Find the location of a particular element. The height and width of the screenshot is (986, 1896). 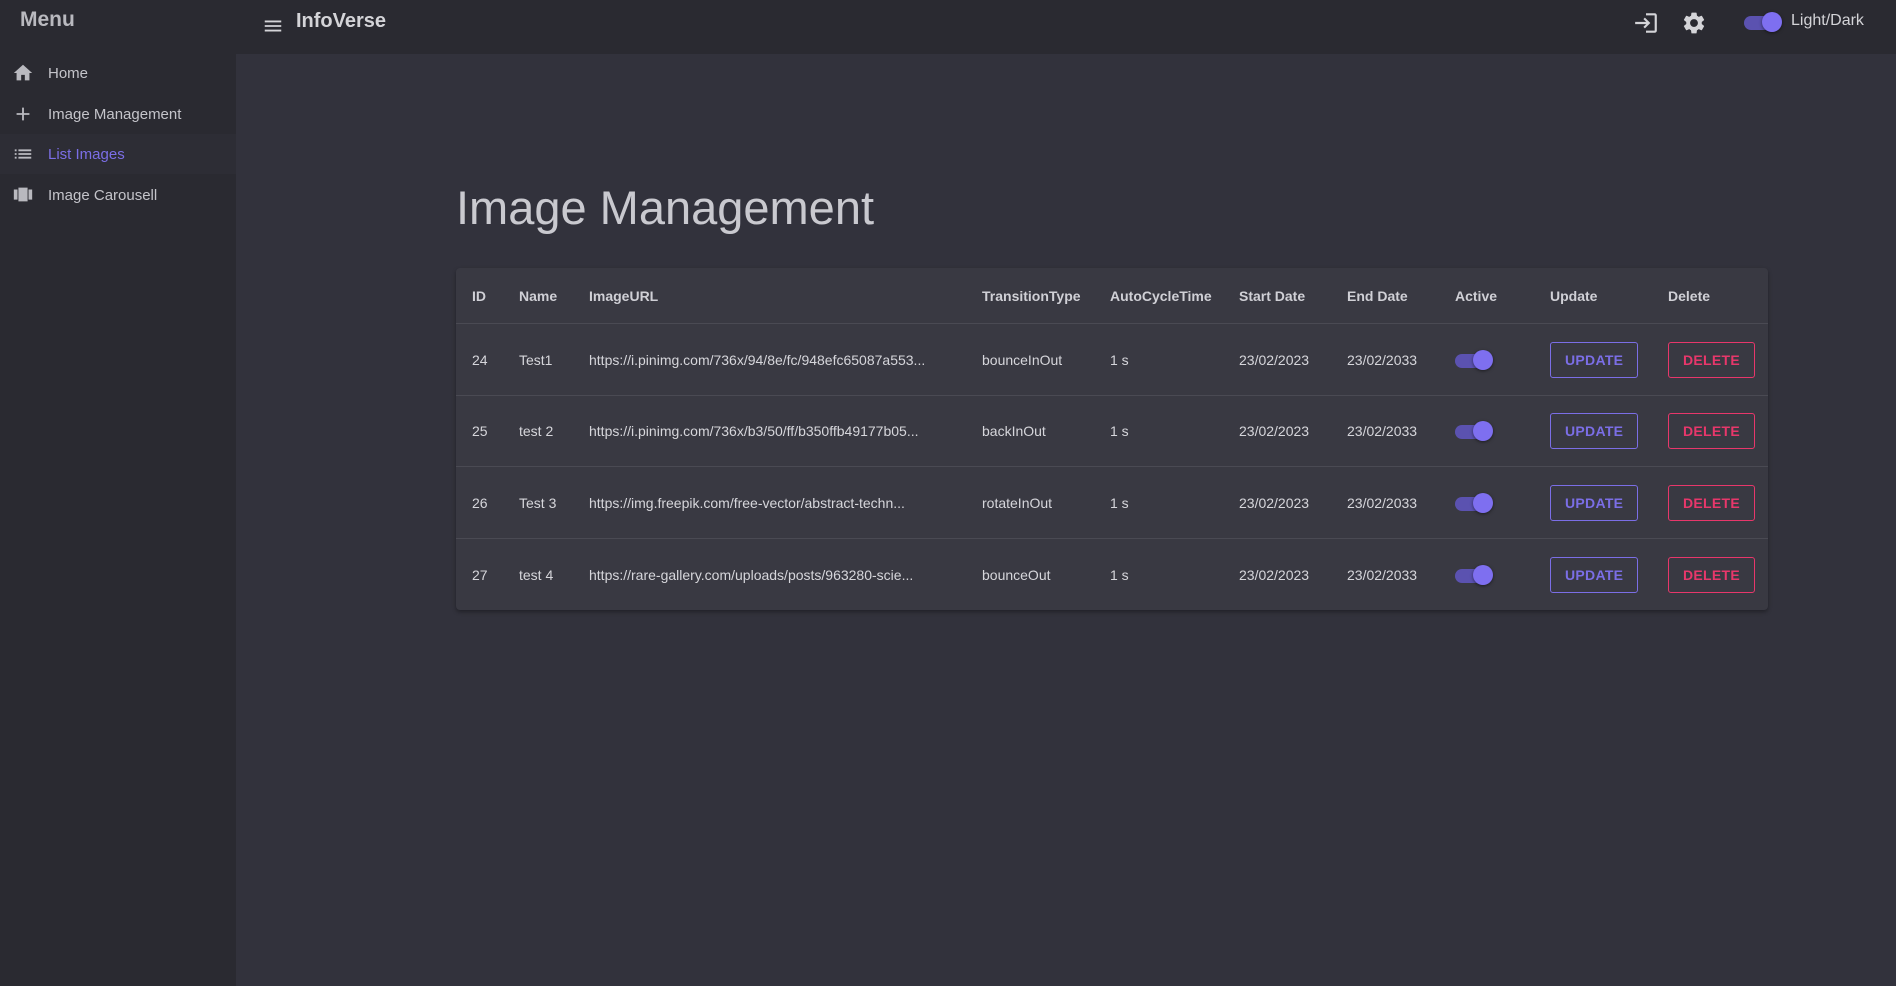

column-header-delete: Delete is located at coordinates (1718, 295).